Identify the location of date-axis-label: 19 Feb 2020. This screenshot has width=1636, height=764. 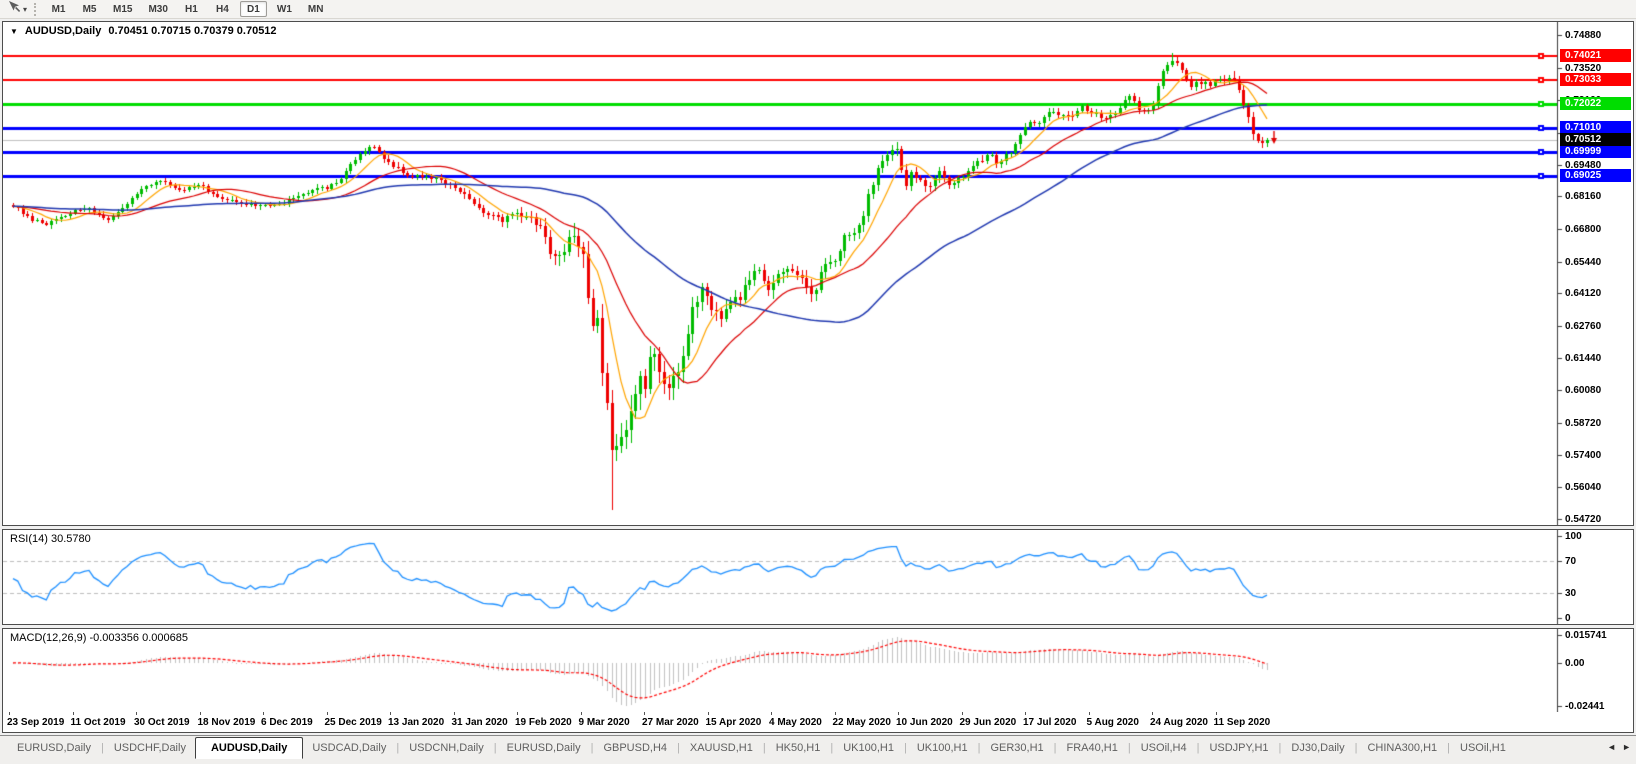
(543, 722).